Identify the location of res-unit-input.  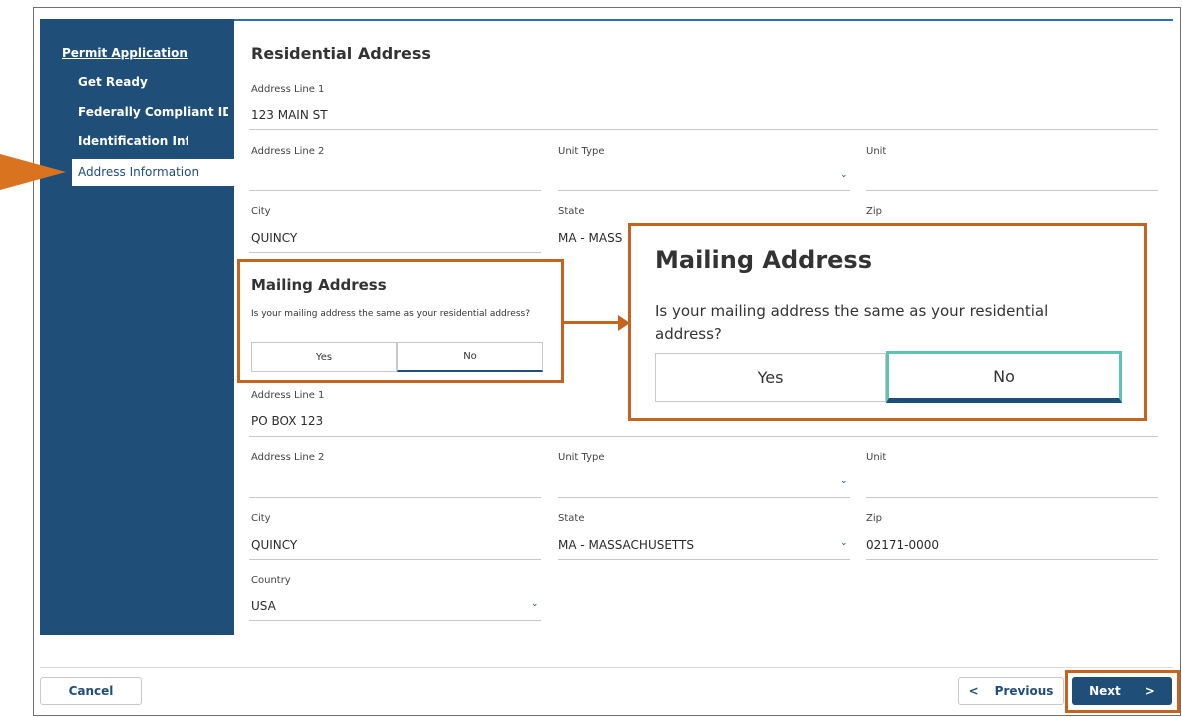
(1012, 190).